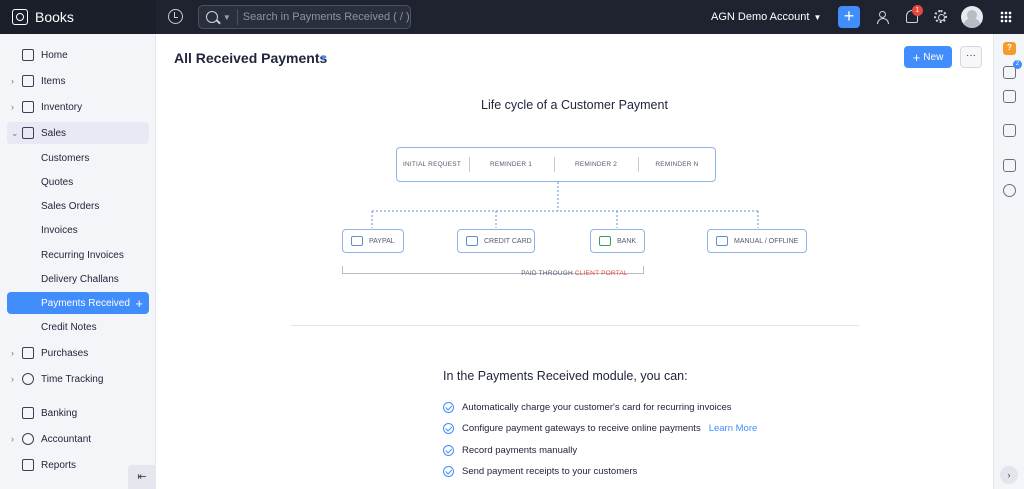  What do you see at coordinates (65, 353) in the screenshot?
I see `sidebar-item-label: Purchases` at bounding box center [65, 353].